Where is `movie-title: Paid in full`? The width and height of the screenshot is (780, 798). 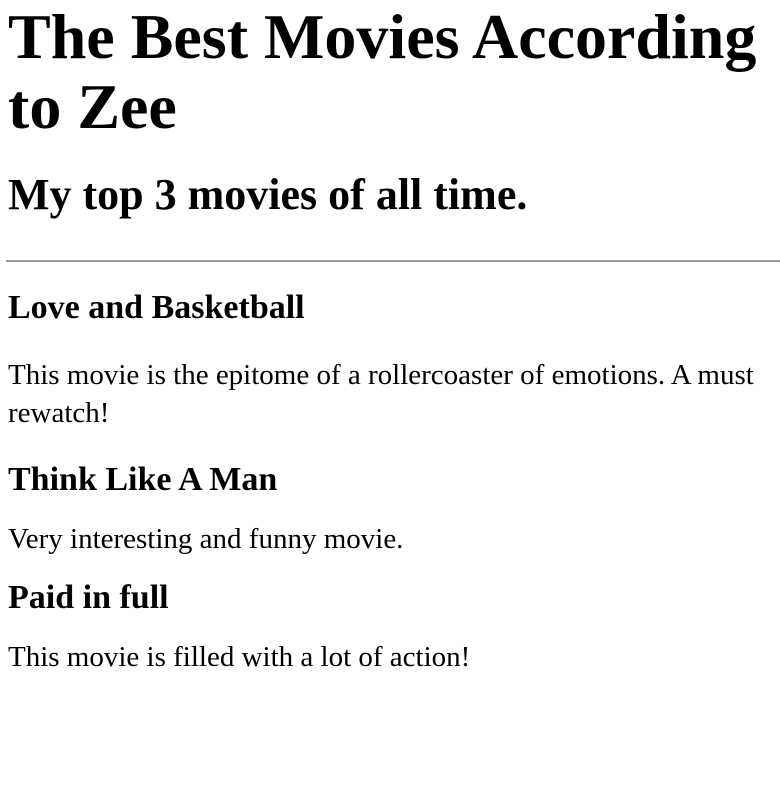
movie-title: Paid in full is located at coordinates (88, 597).